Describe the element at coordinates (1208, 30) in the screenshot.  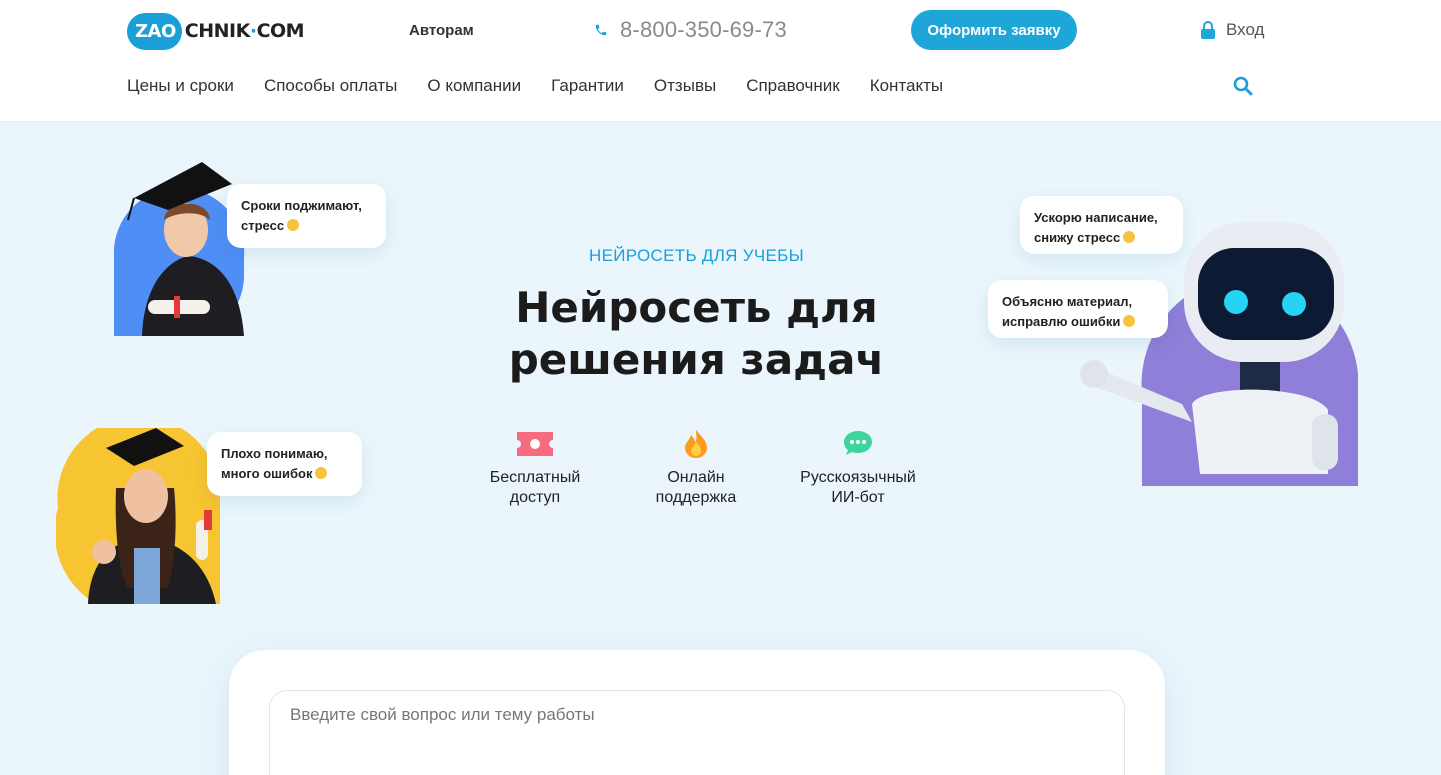
I see `lock-icon` at that location.